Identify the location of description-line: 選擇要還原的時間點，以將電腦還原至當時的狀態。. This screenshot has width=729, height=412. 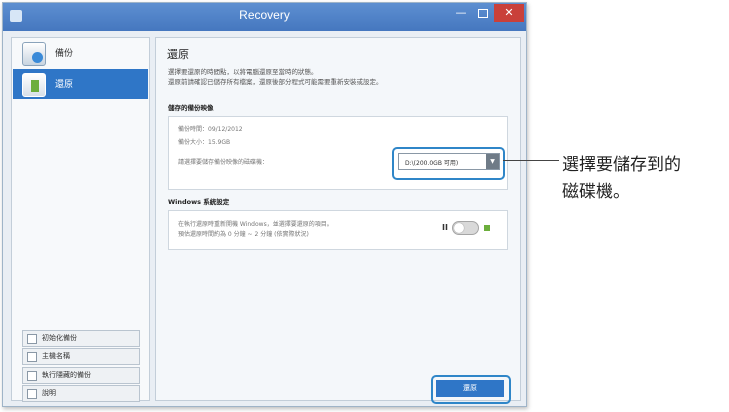
(243, 72).